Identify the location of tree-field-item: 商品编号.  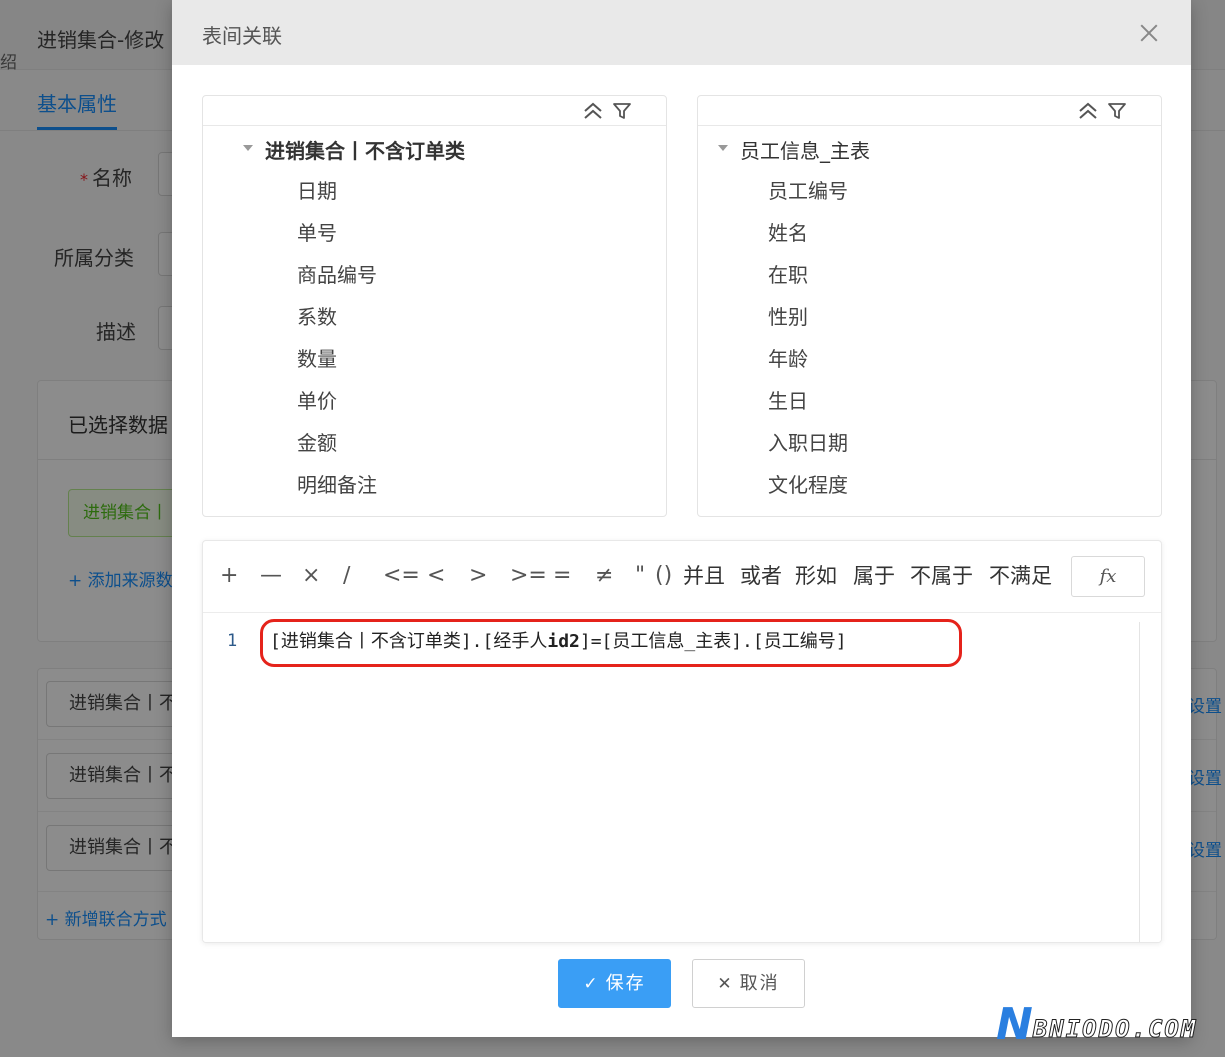
(337, 282).